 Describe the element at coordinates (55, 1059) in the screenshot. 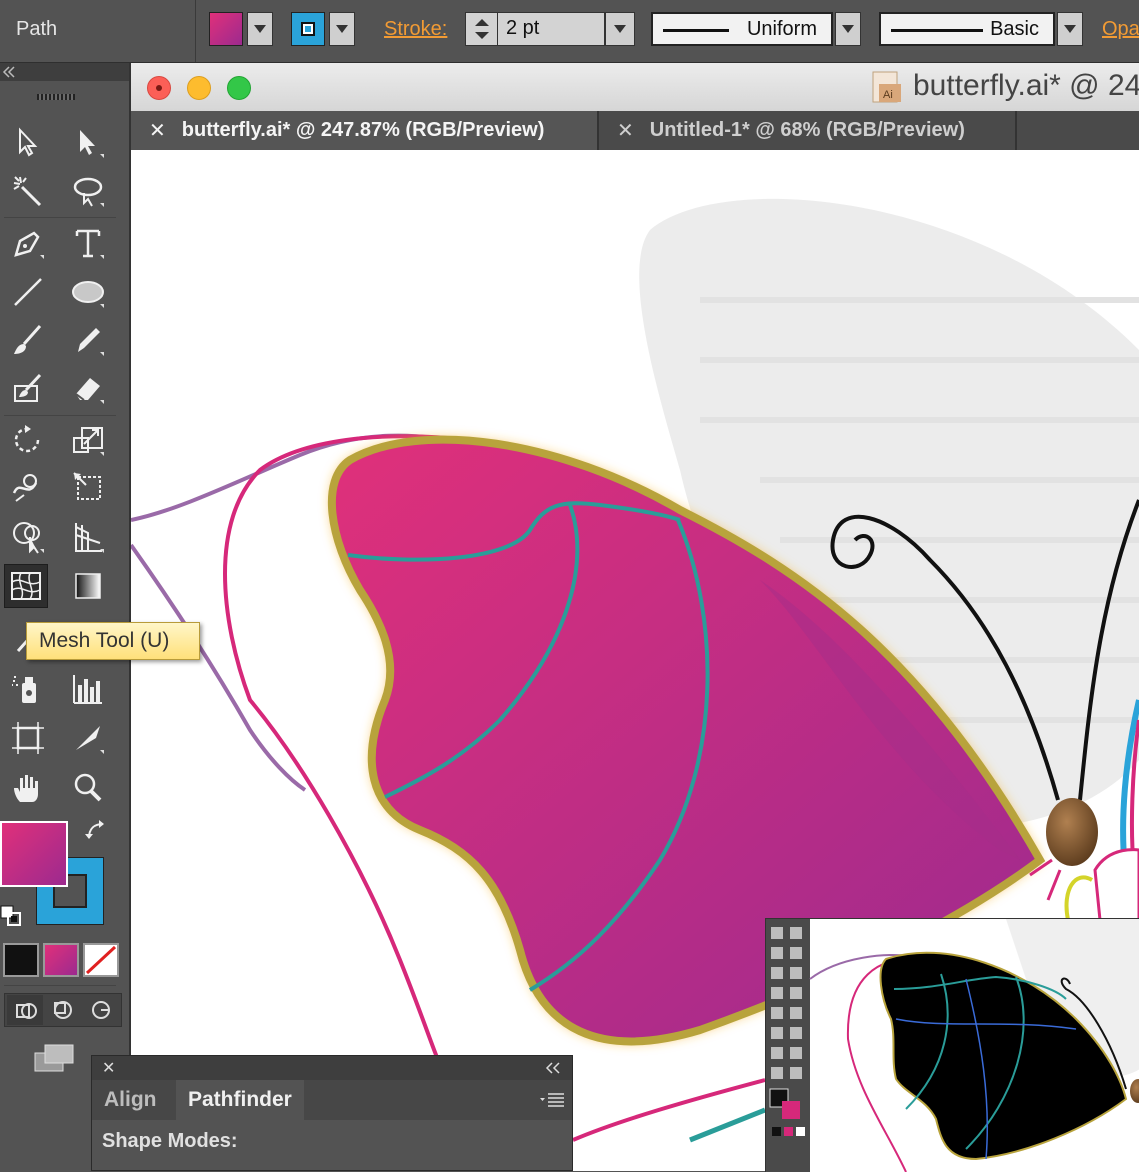

I see `screen-mode-icon` at that location.